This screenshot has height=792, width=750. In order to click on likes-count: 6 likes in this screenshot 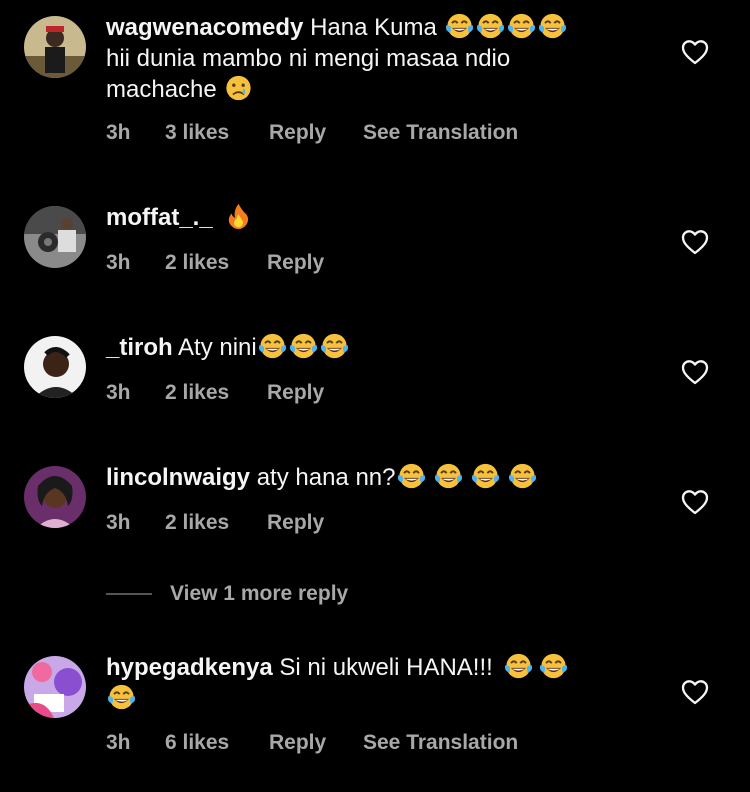, I will do `click(217, 743)`.